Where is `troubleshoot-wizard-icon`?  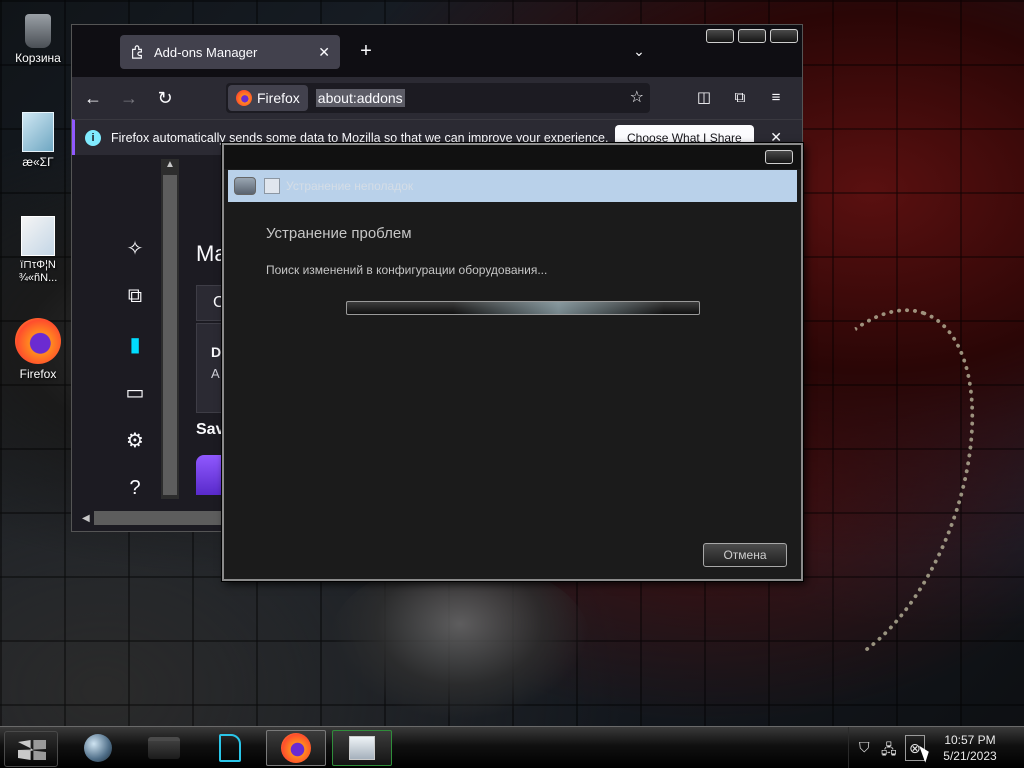
troubleshoot-wizard-icon is located at coordinates (272, 186).